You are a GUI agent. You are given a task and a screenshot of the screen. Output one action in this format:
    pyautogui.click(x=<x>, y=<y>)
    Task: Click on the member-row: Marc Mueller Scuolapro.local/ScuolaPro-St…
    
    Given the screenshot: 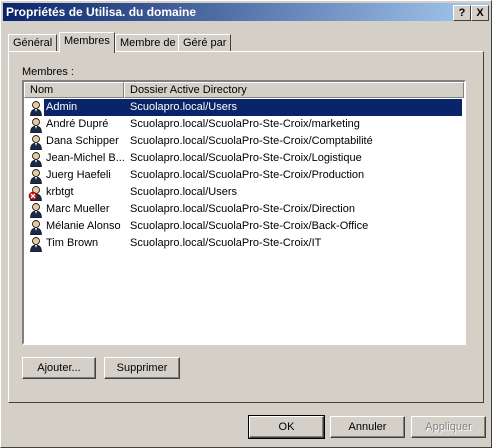 What is the action you would take?
    pyautogui.click(x=244, y=210)
    